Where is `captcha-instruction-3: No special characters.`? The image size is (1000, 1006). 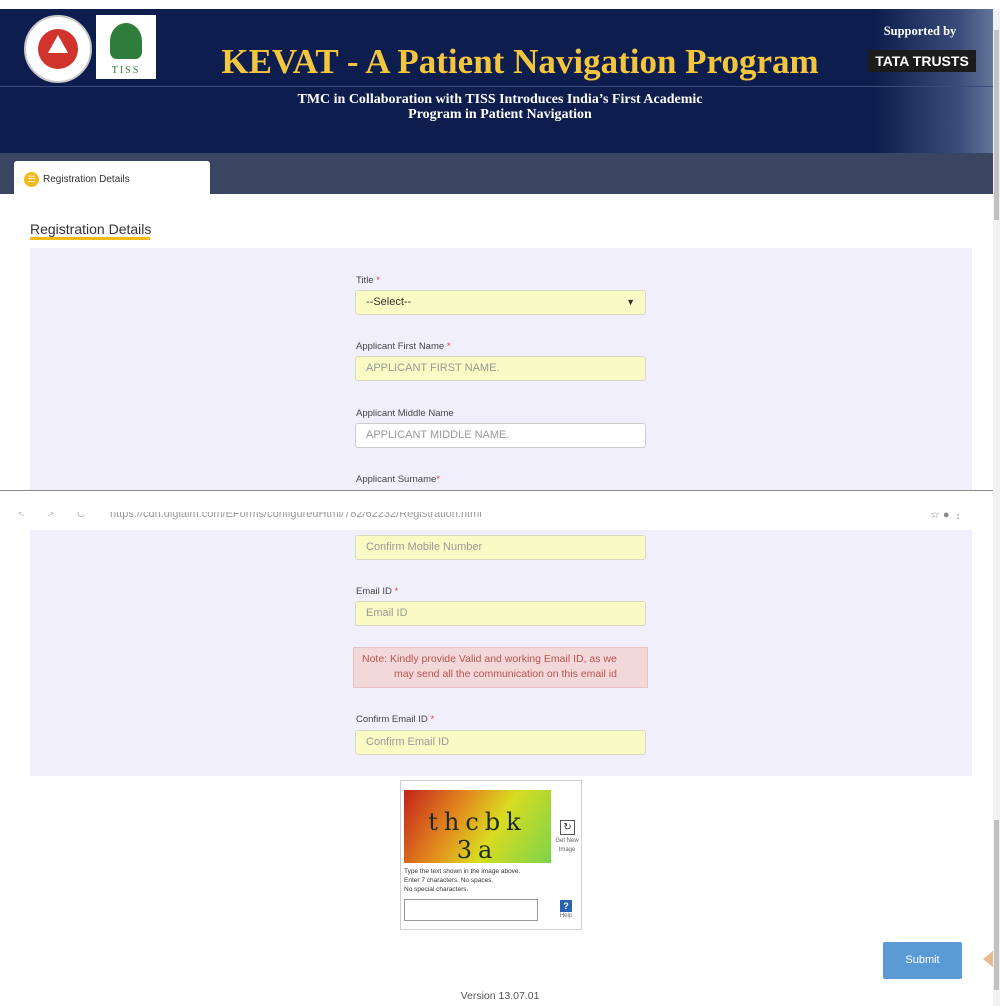
captcha-instruction-3: No special characters. is located at coordinates (436, 889).